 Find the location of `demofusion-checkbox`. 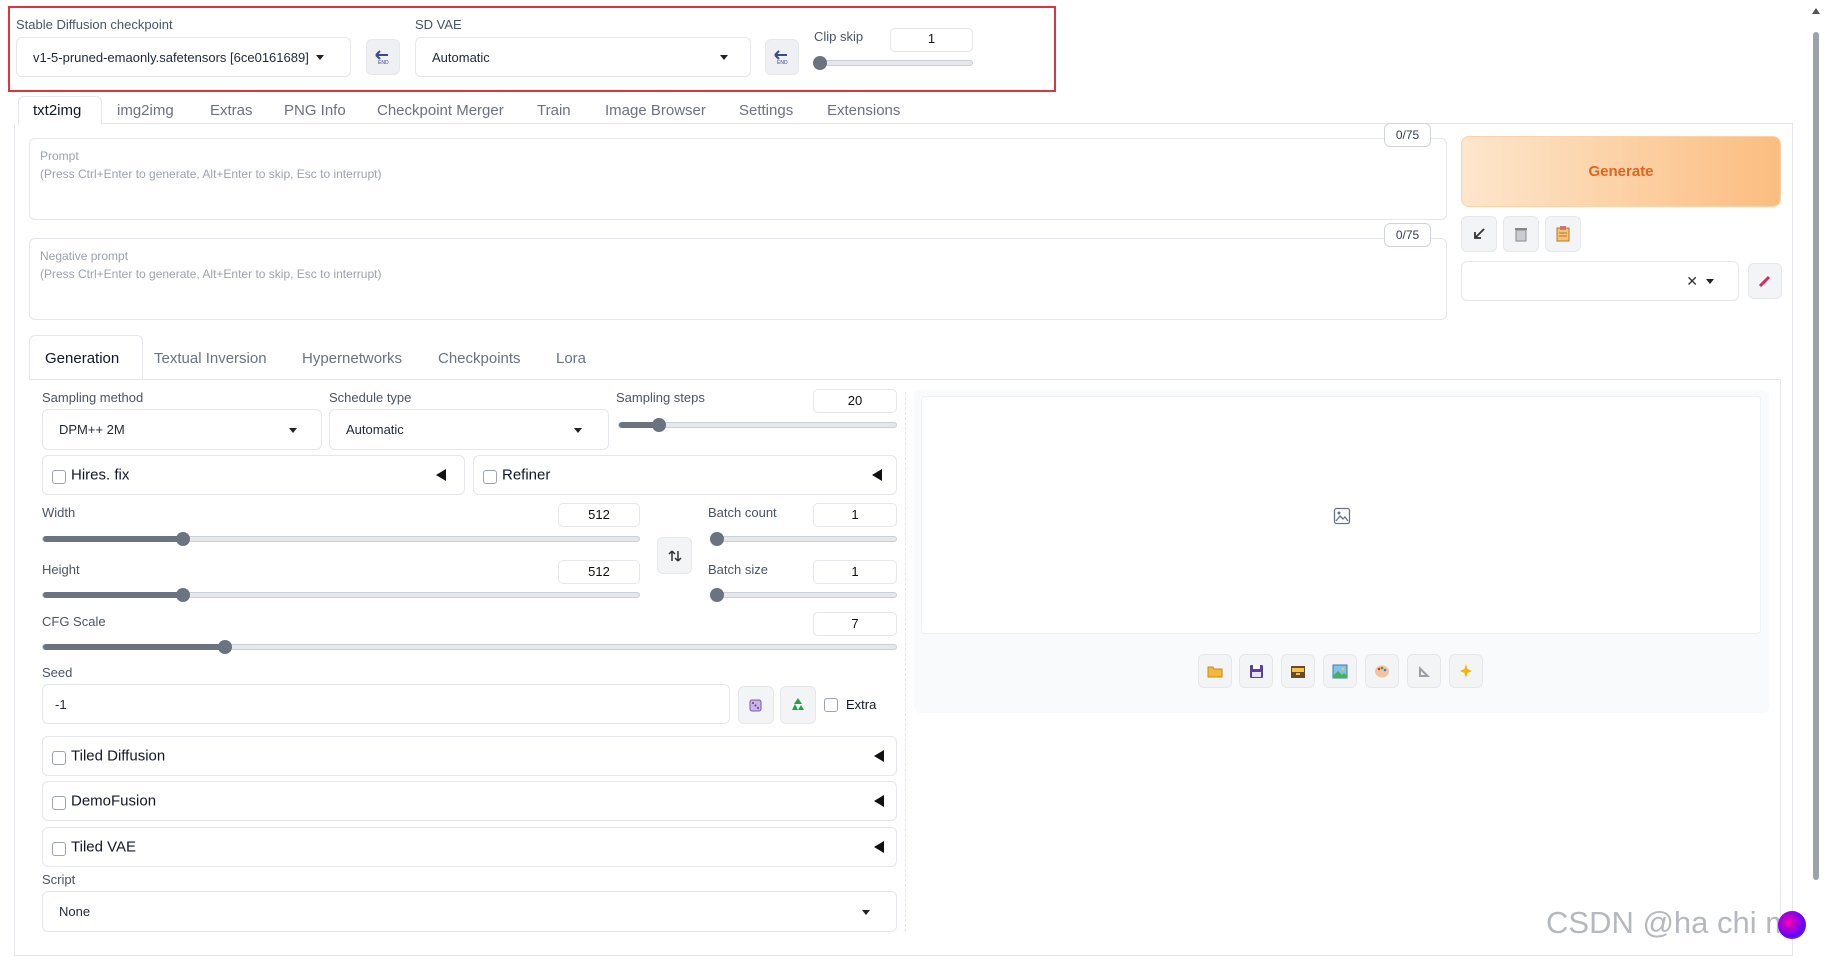

demofusion-checkbox is located at coordinates (59, 803).